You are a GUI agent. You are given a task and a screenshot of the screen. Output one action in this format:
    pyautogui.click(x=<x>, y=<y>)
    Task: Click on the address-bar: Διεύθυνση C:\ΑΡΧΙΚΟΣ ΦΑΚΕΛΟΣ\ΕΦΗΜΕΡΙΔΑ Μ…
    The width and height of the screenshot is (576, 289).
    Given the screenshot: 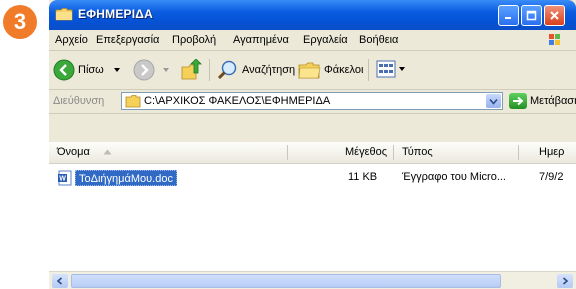 What is the action you would take?
    pyautogui.click(x=312, y=102)
    